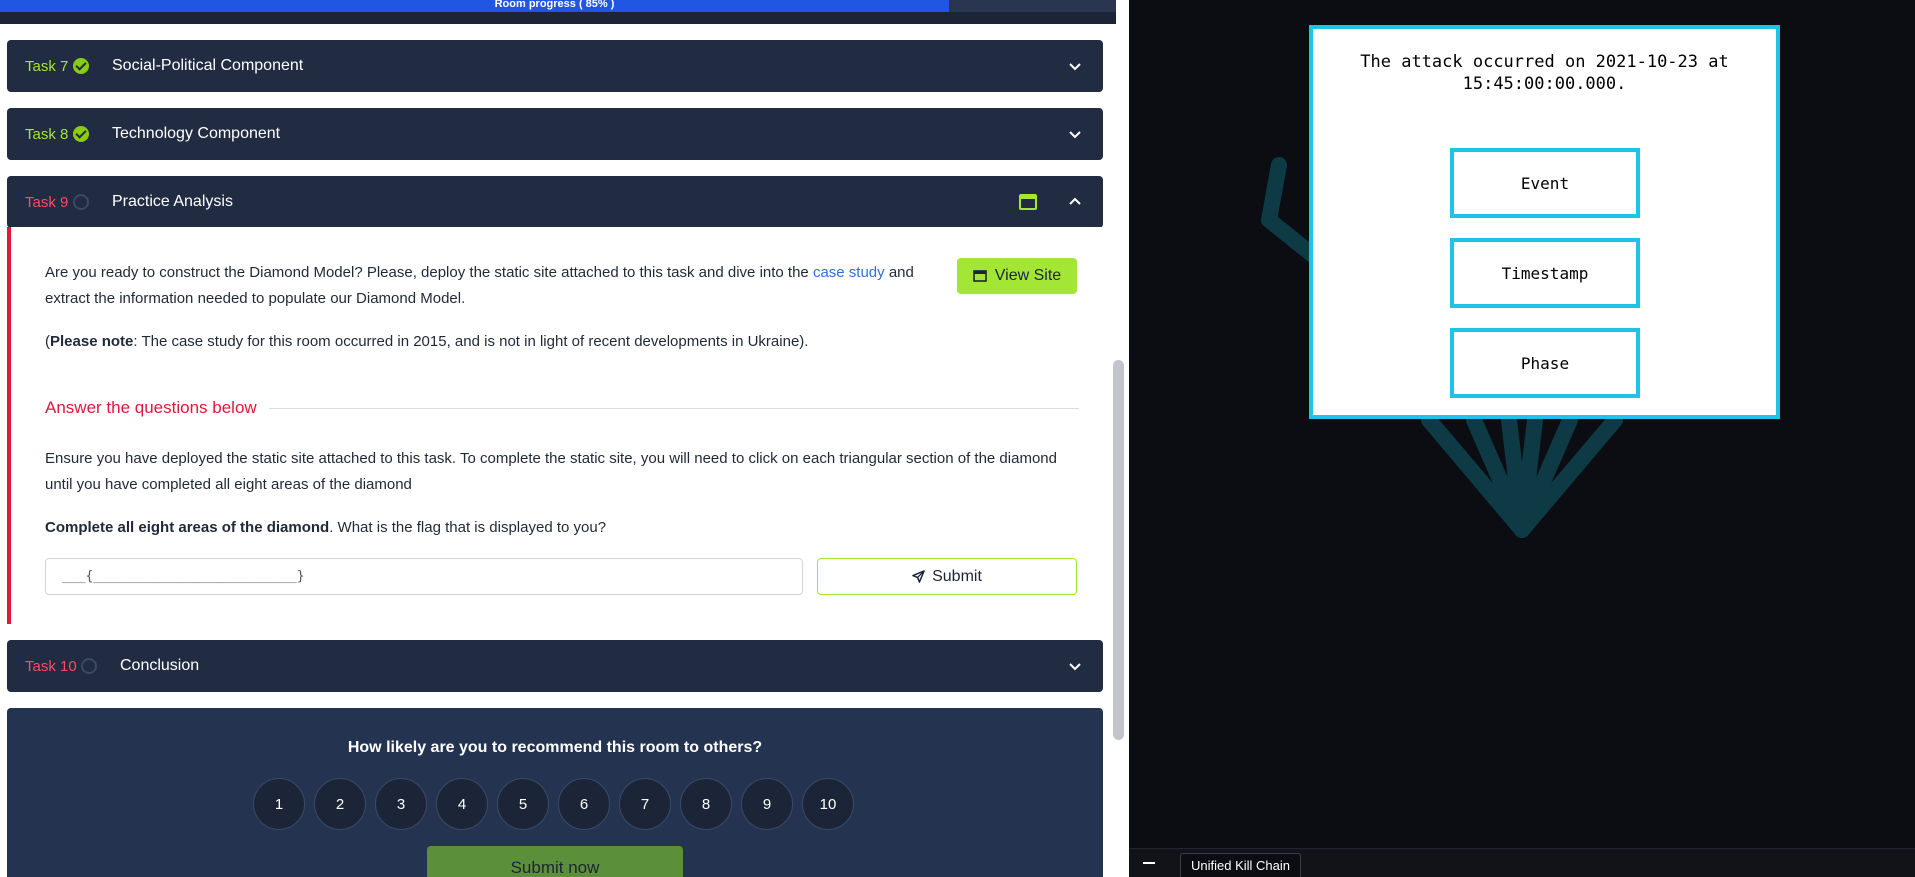  I want to click on split-view-taskbar: Unified Kill Chain, so click(1522, 862).